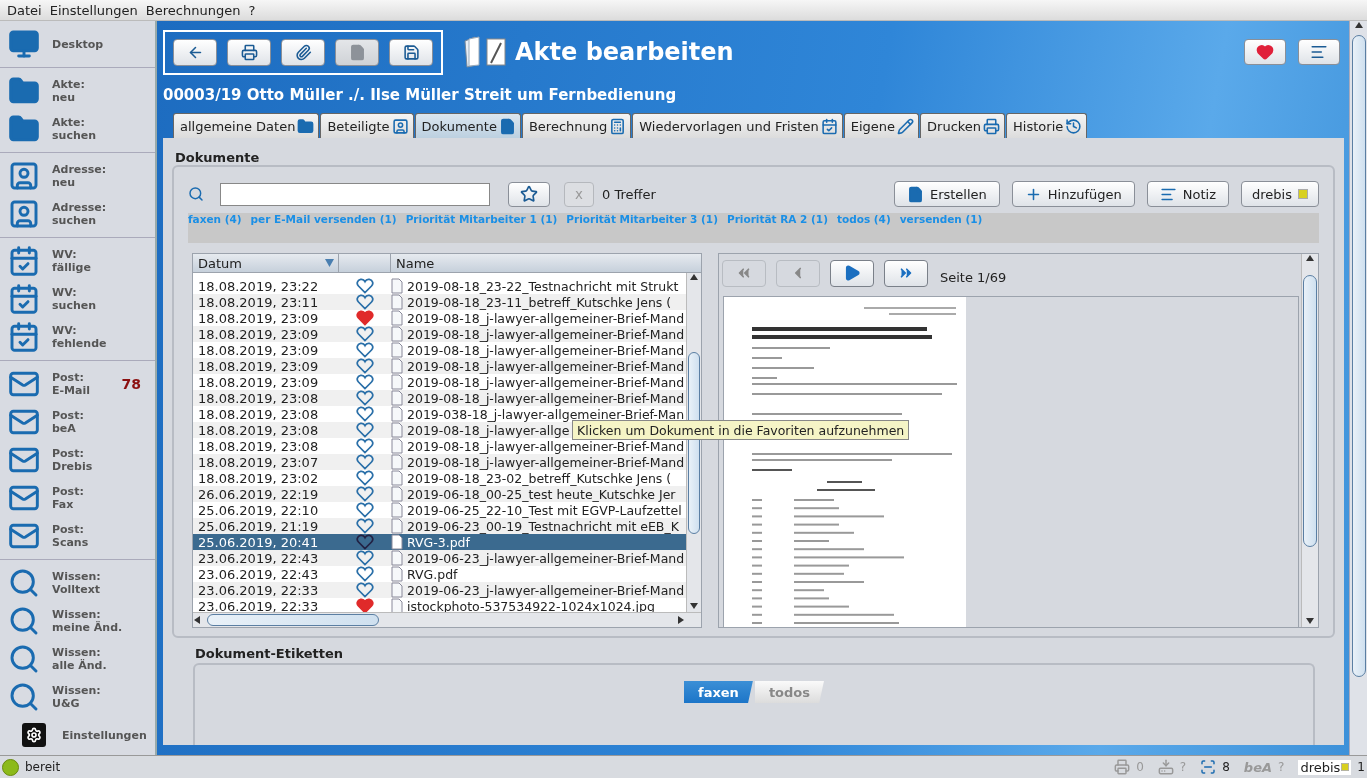 This screenshot has height=778, width=1367. What do you see at coordinates (543, 526) in the screenshot?
I see `file-name-cell: 2019-06-23_00-19_Testnachricht mit eEB_K` at bounding box center [543, 526].